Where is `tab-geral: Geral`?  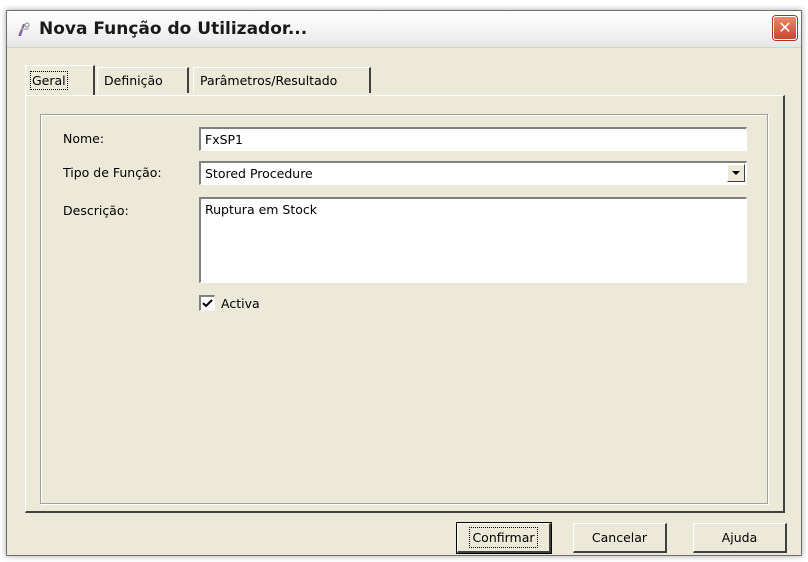 tab-geral: Geral is located at coordinates (60, 80).